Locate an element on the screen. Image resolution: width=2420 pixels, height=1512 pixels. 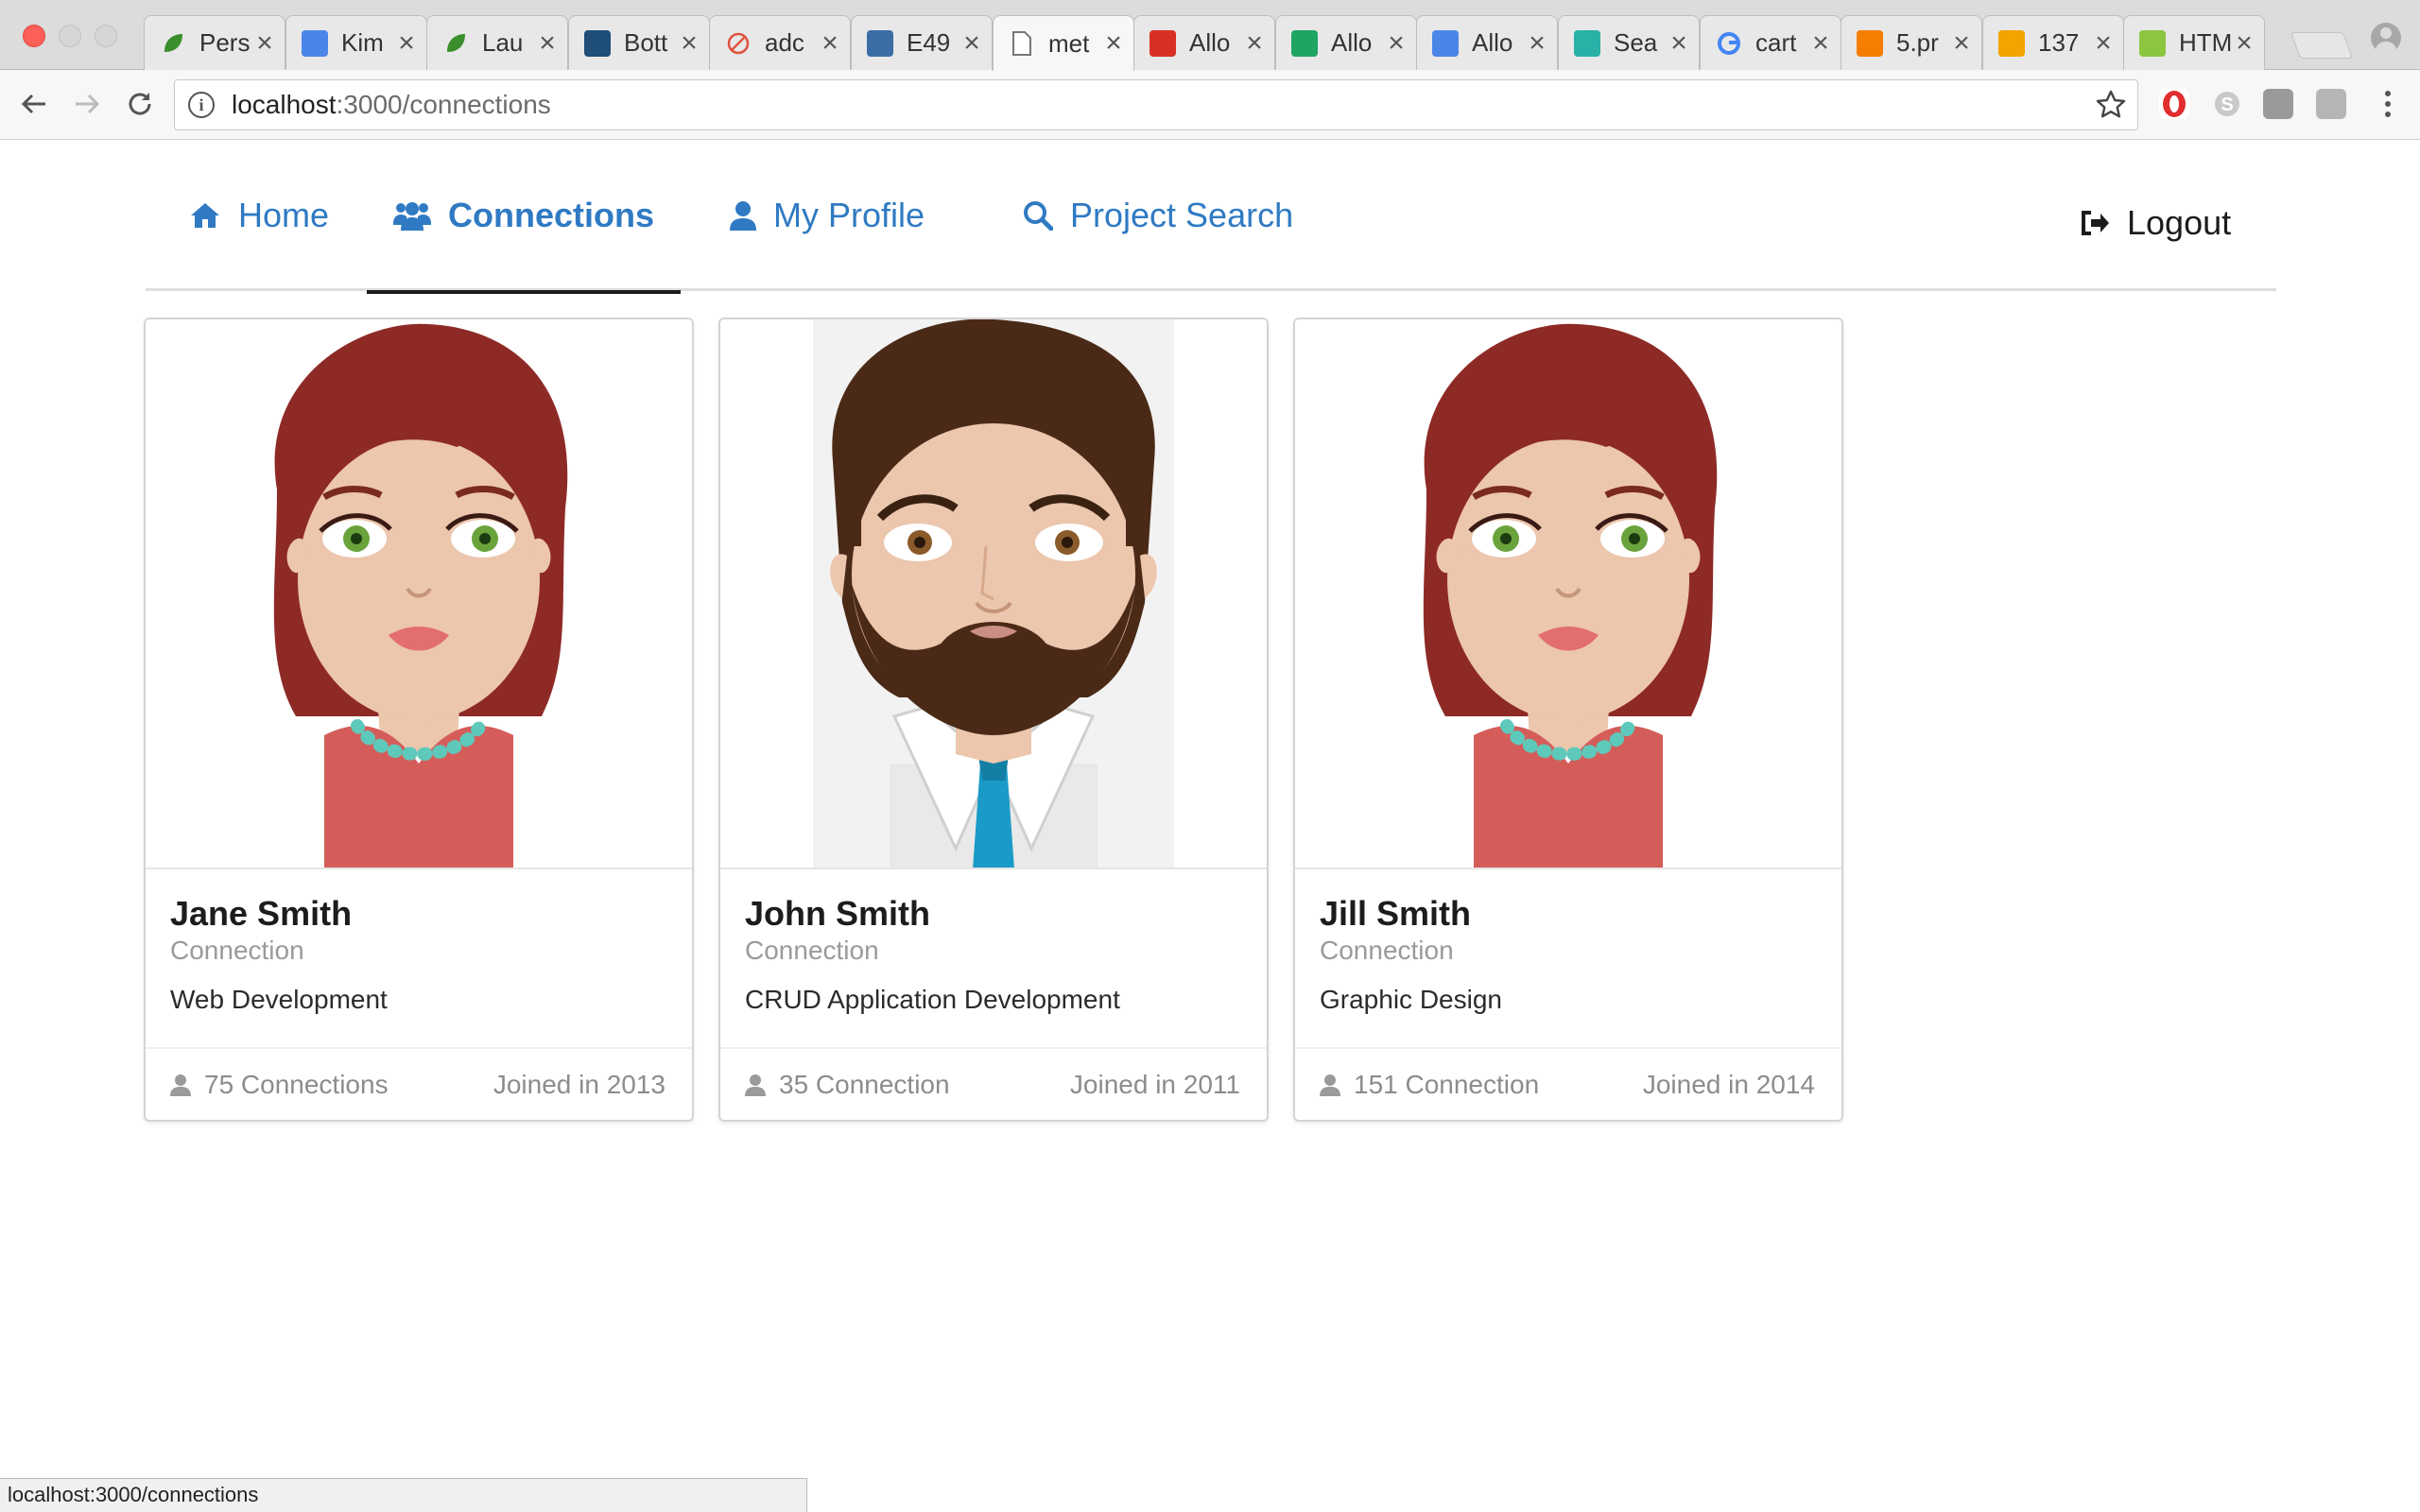
browser-tab-title: adc is located at coordinates (785, 42).